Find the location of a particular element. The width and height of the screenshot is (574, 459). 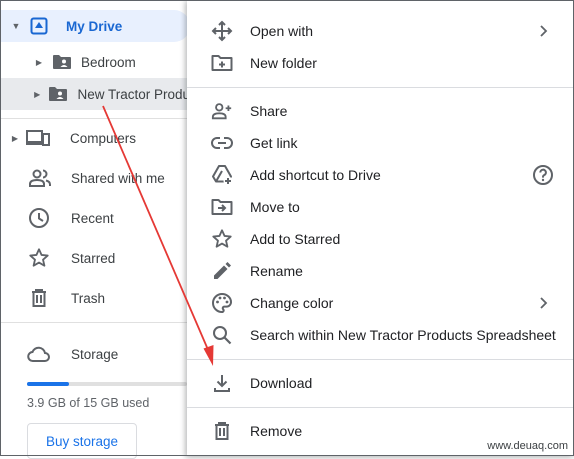

sidebar-item-recent: Recent is located at coordinates (95, 218).